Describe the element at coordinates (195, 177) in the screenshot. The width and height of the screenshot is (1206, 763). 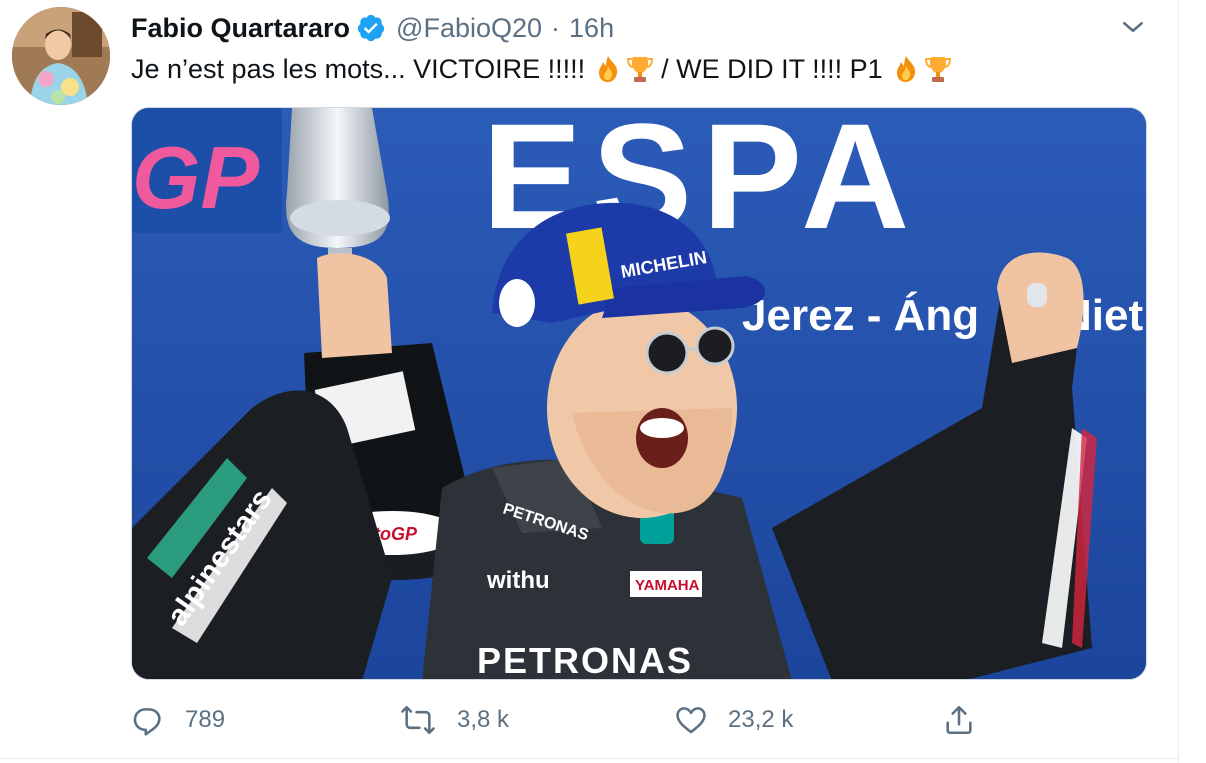
I see `background-logo-text: GP` at that location.